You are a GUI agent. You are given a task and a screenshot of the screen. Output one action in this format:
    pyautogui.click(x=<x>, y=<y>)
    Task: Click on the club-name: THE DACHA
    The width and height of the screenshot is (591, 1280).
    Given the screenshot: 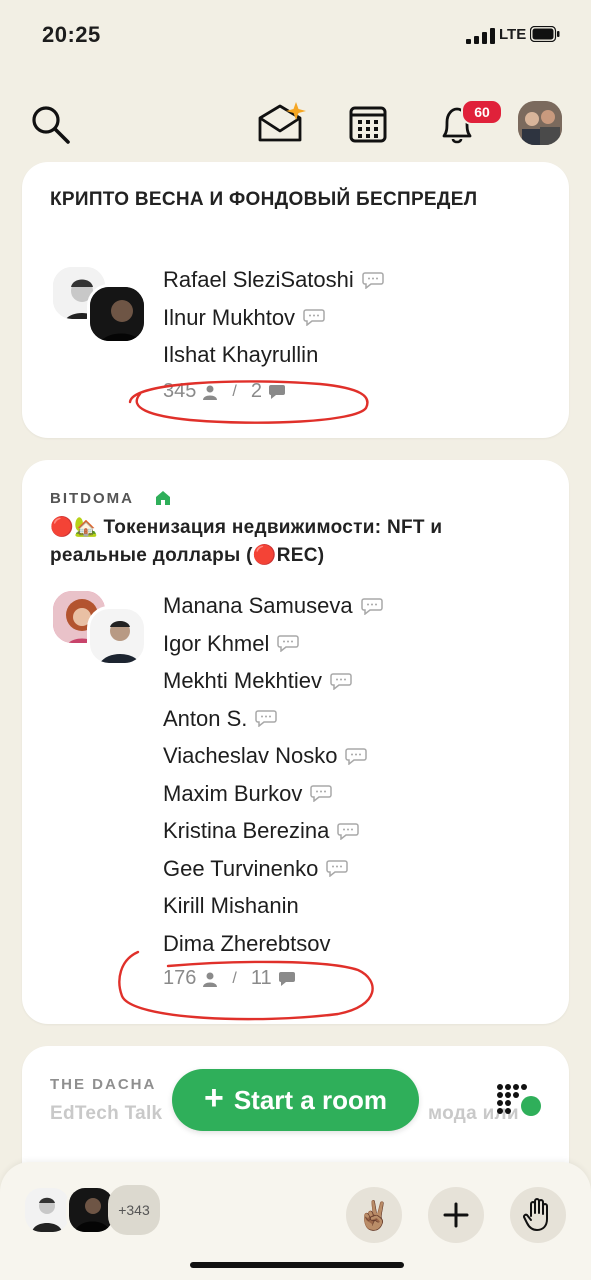 What is the action you would take?
    pyautogui.click(x=103, y=1084)
    